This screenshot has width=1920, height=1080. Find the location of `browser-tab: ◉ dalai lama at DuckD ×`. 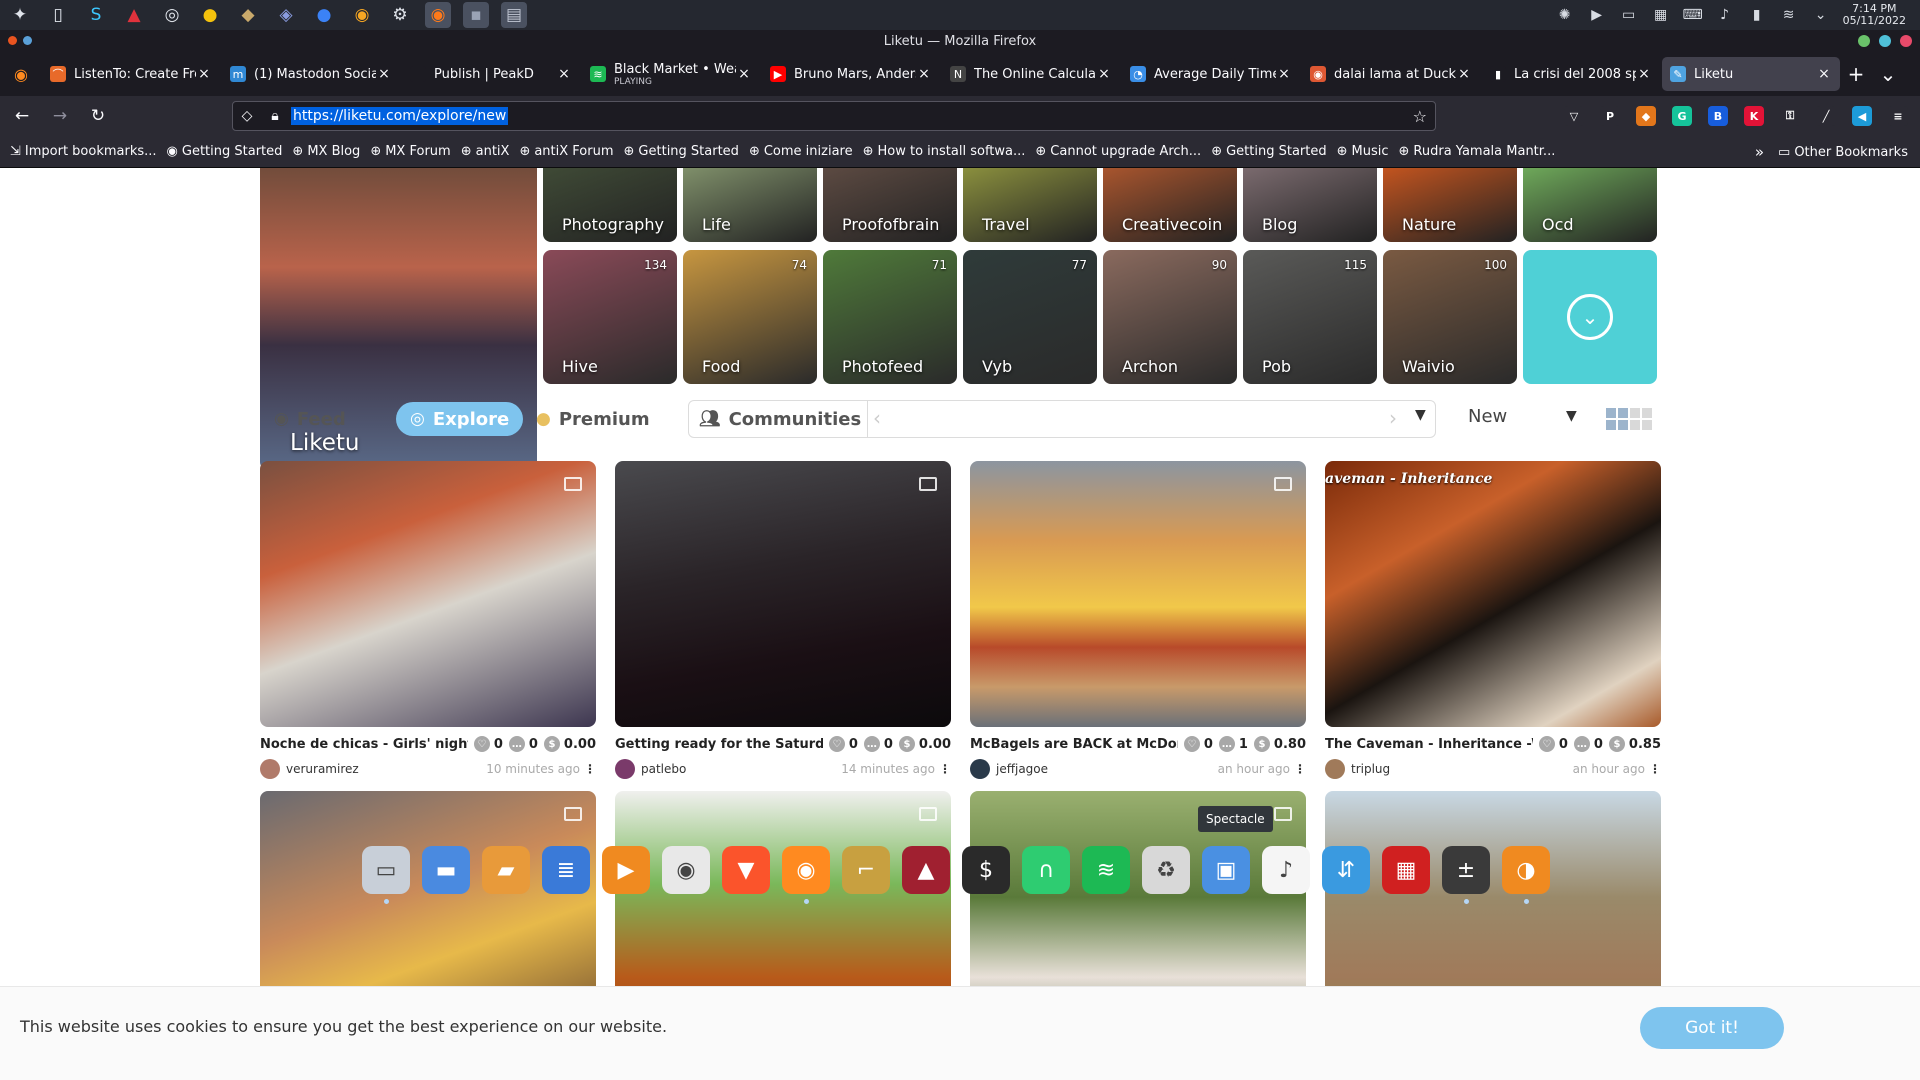

browser-tab: ◉ dalai lama at DuckD × is located at coordinates (1391, 74).